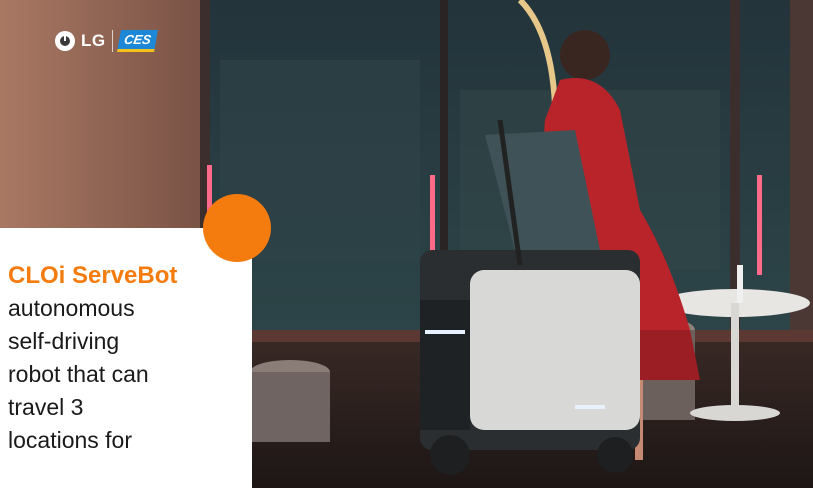 The height and width of the screenshot is (488, 813). I want to click on logo-divider, so click(112, 41).